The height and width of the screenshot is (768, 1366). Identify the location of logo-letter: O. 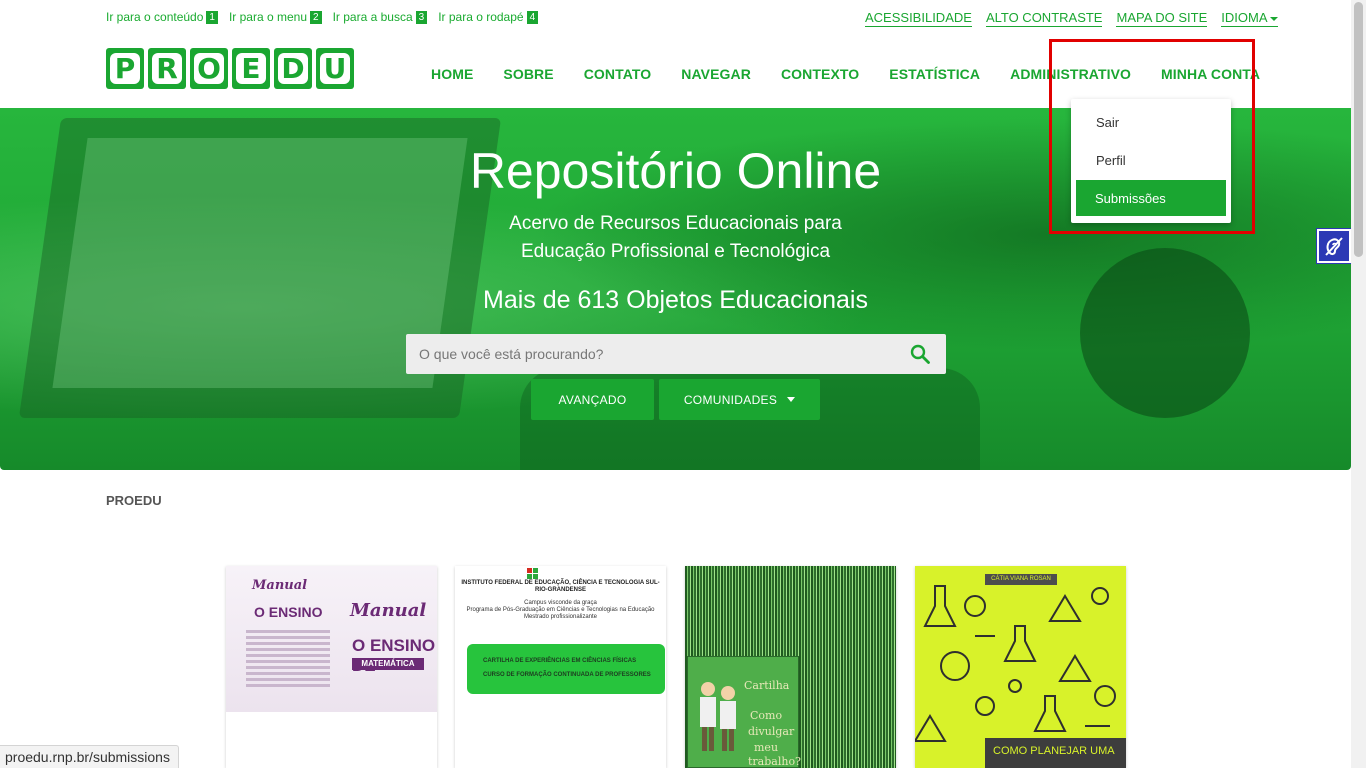
(209, 68).